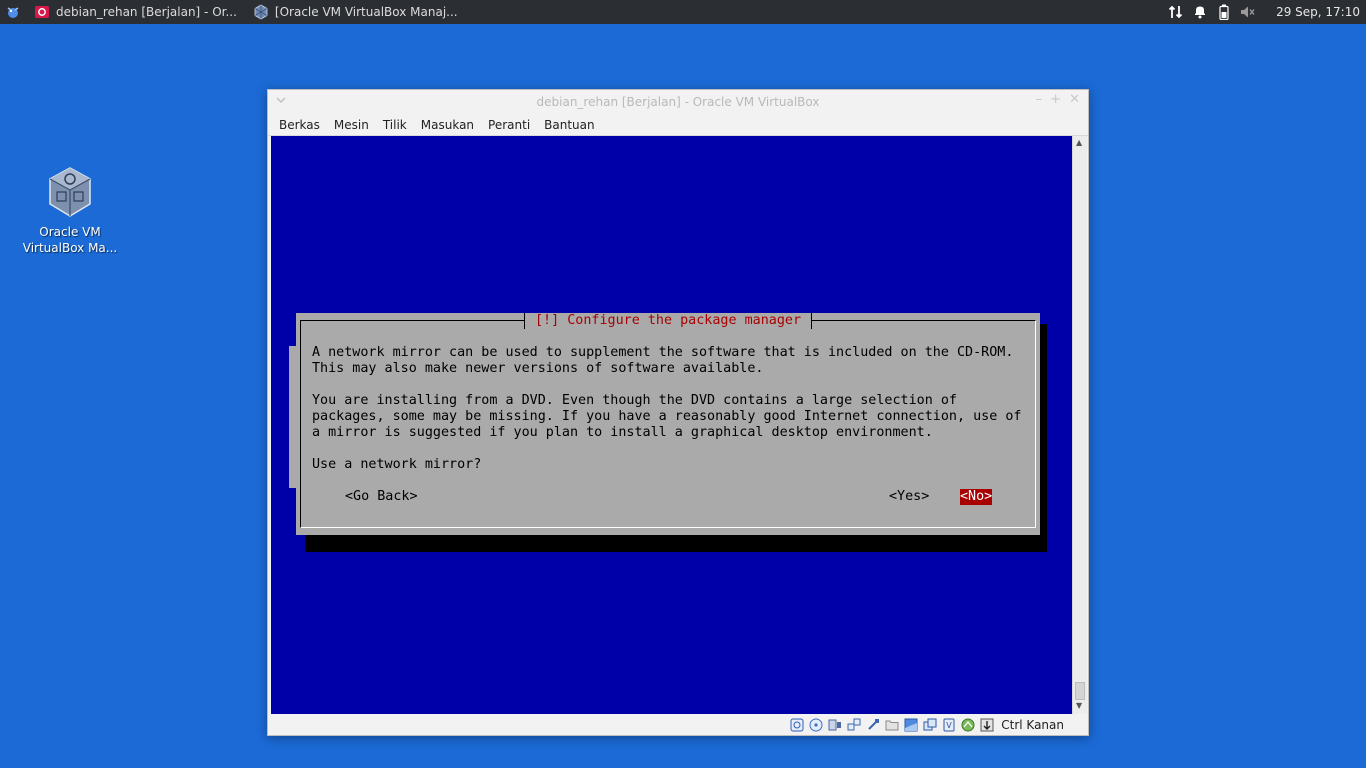  What do you see at coordinates (892, 725) in the screenshot?
I see `shared-folder-icon` at bounding box center [892, 725].